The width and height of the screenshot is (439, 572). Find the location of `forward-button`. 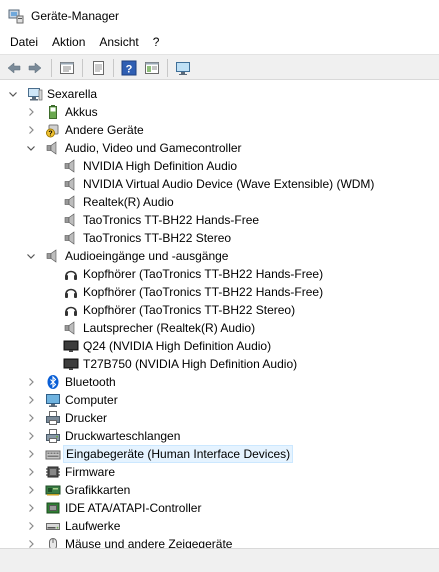

forward-button is located at coordinates (35, 68).